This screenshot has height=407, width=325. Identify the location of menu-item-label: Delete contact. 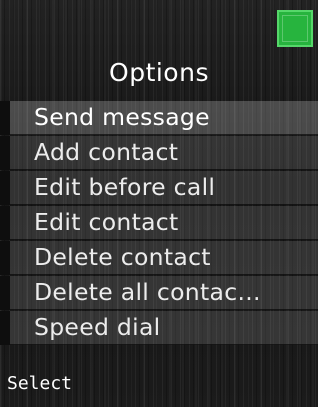
(122, 257).